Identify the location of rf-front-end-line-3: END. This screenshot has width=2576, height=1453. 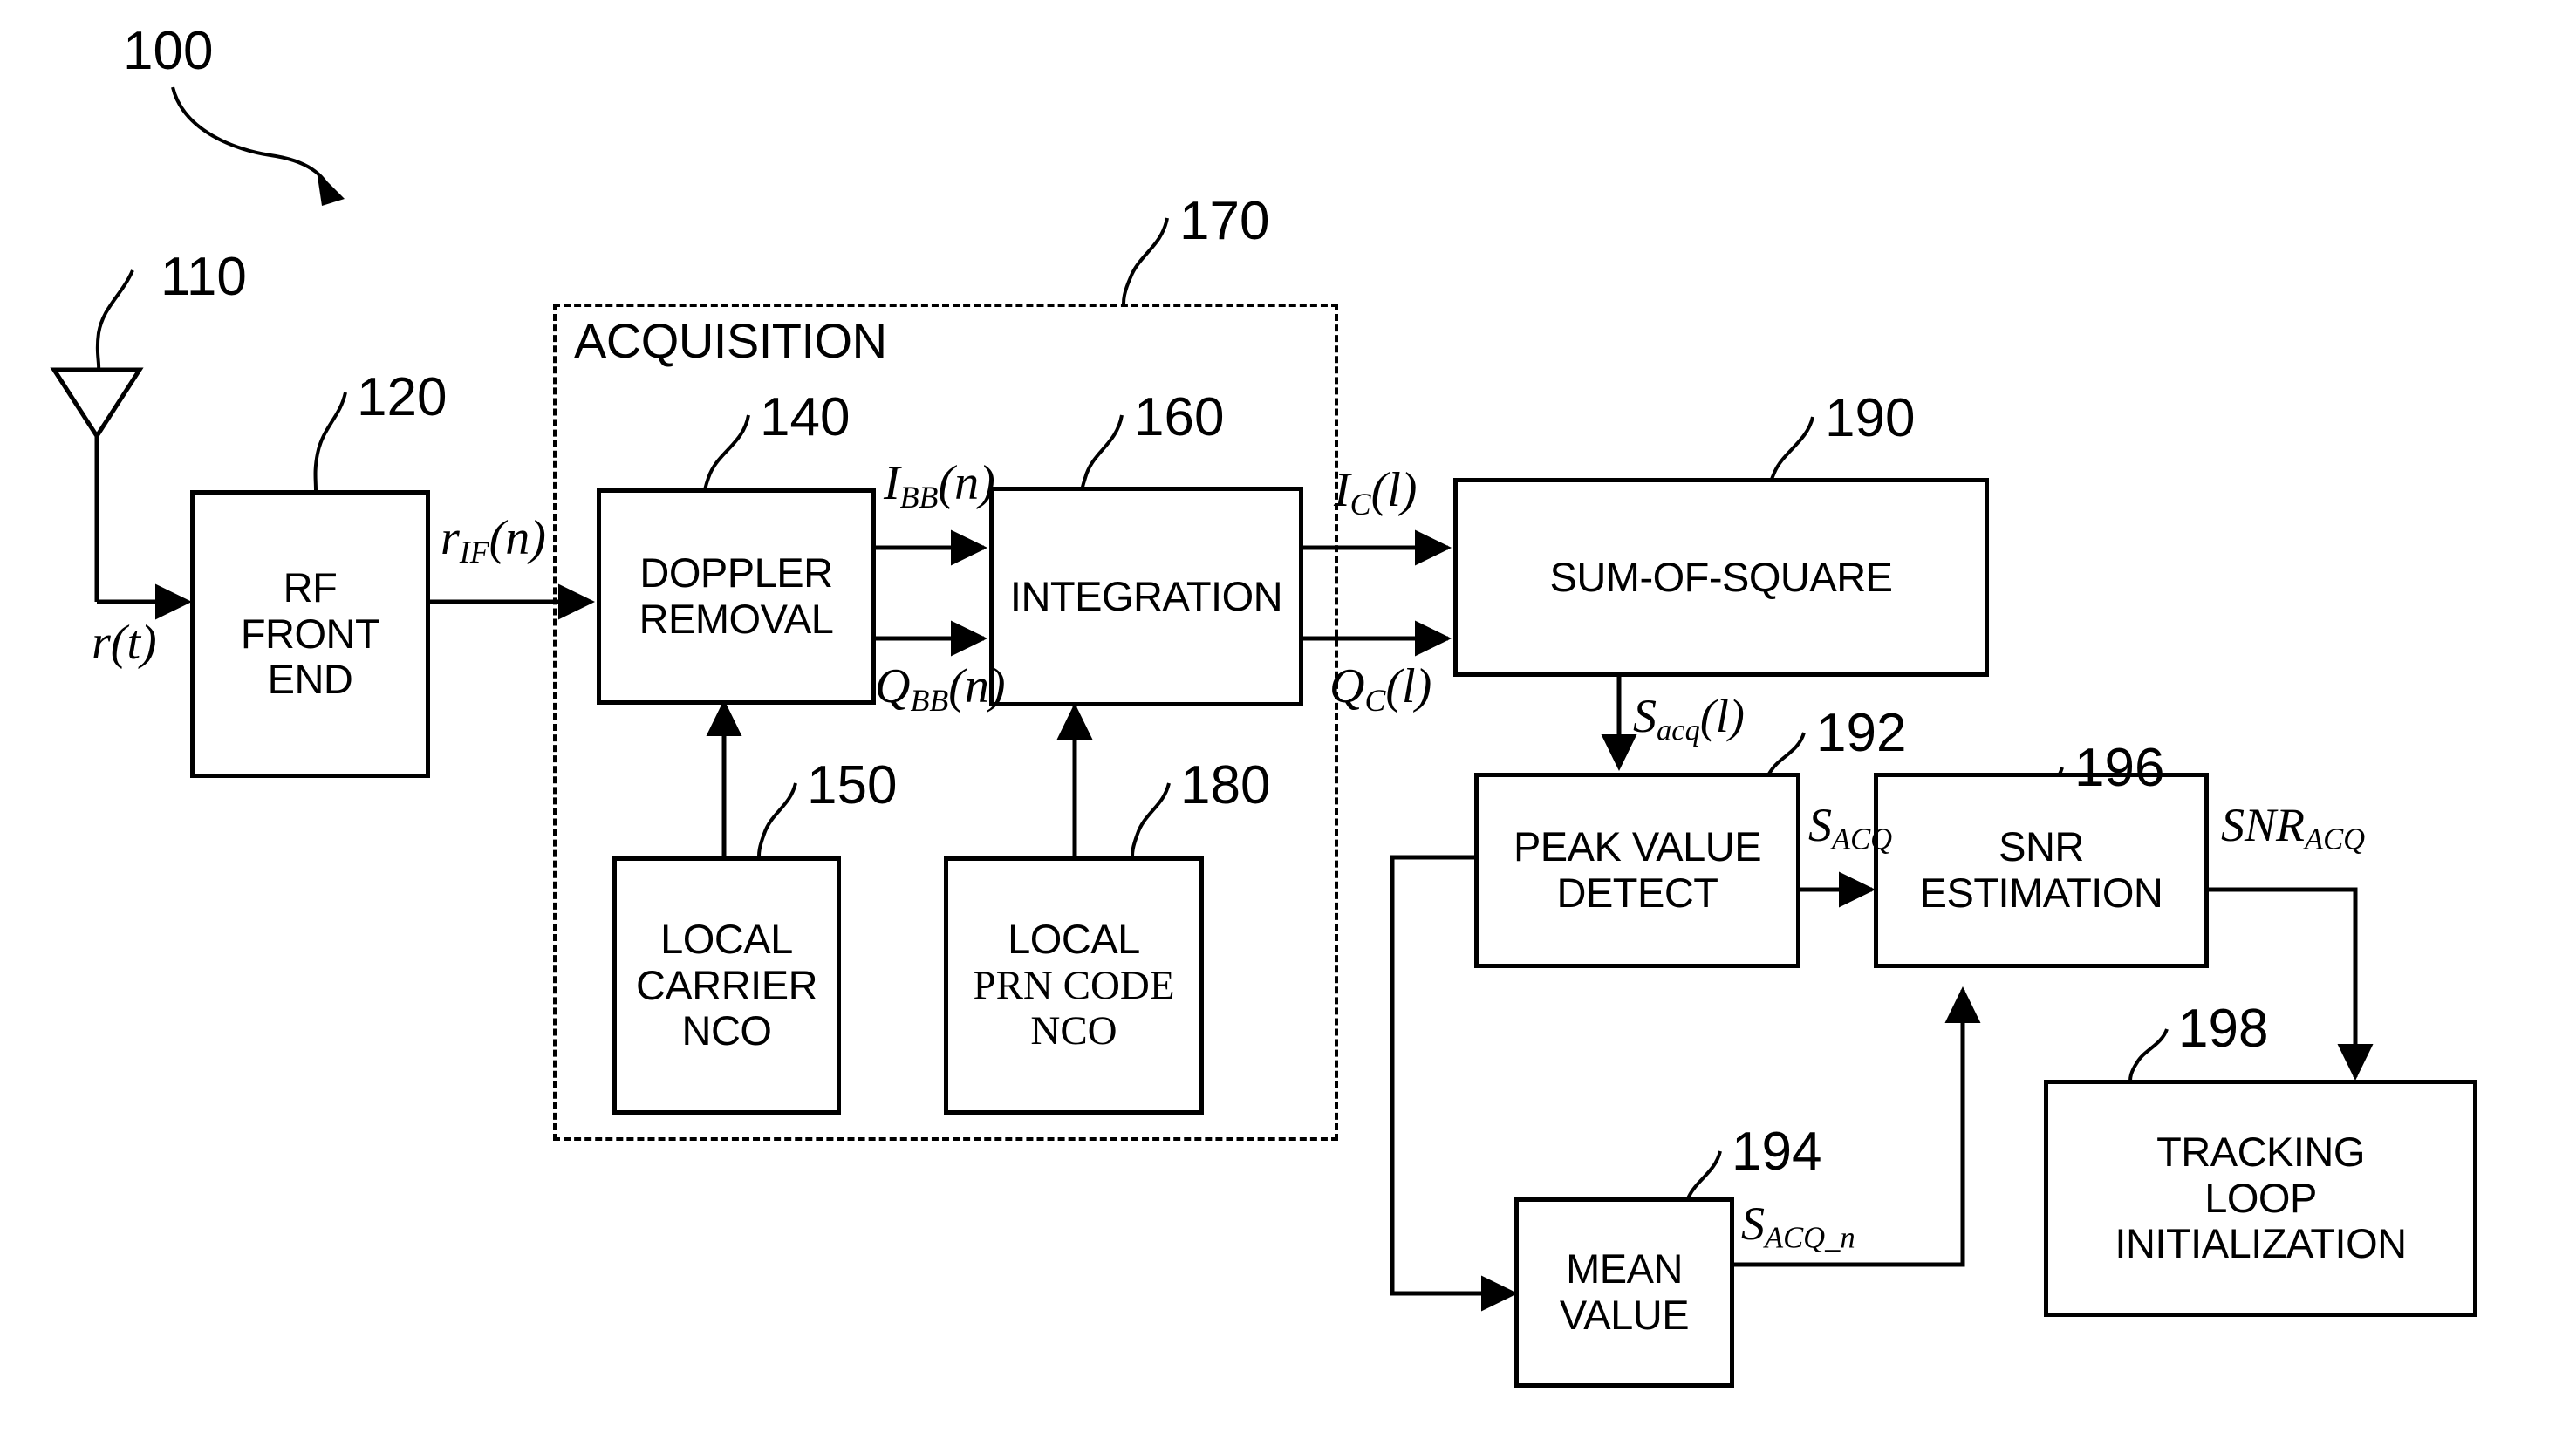
(310, 679).